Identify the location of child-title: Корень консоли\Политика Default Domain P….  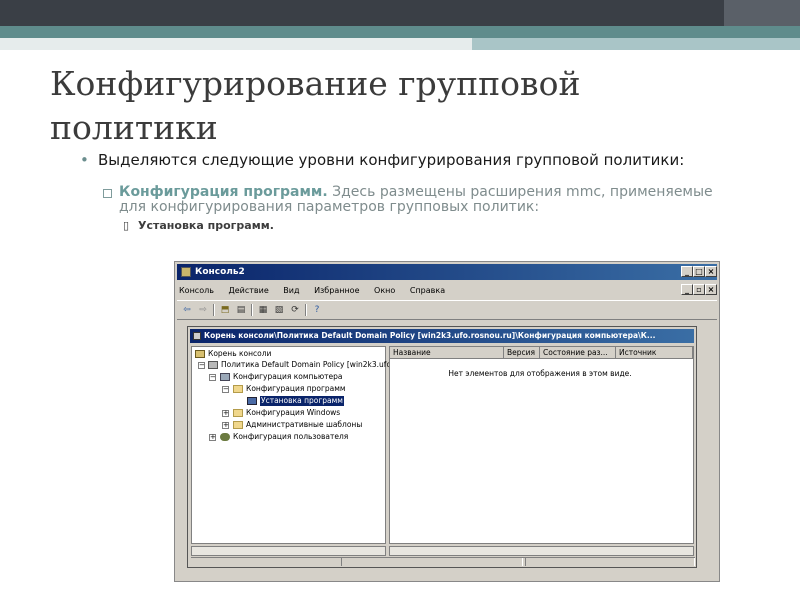
(430, 335).